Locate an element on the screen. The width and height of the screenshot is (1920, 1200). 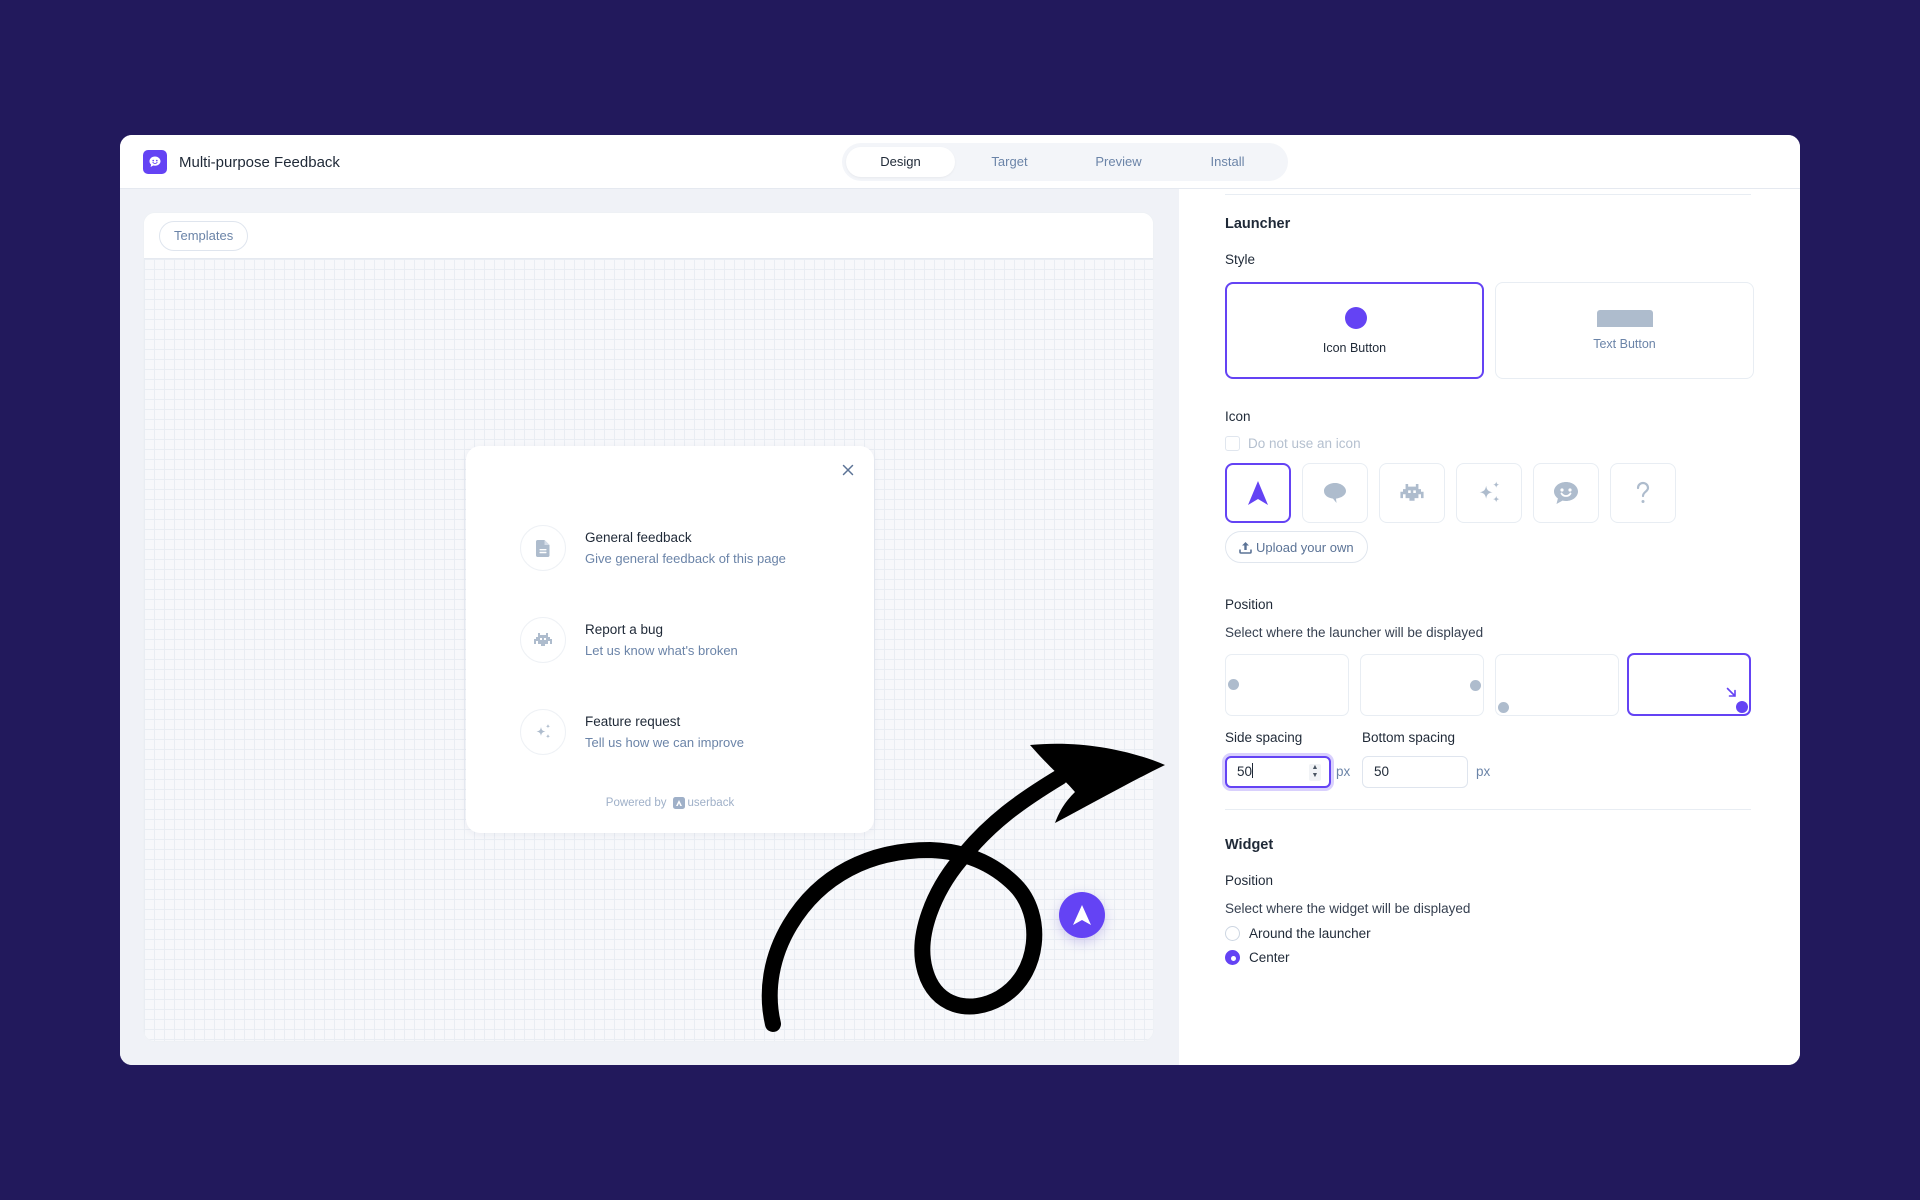
style-label-text: Text Button is located at coordinates (1624, 344).